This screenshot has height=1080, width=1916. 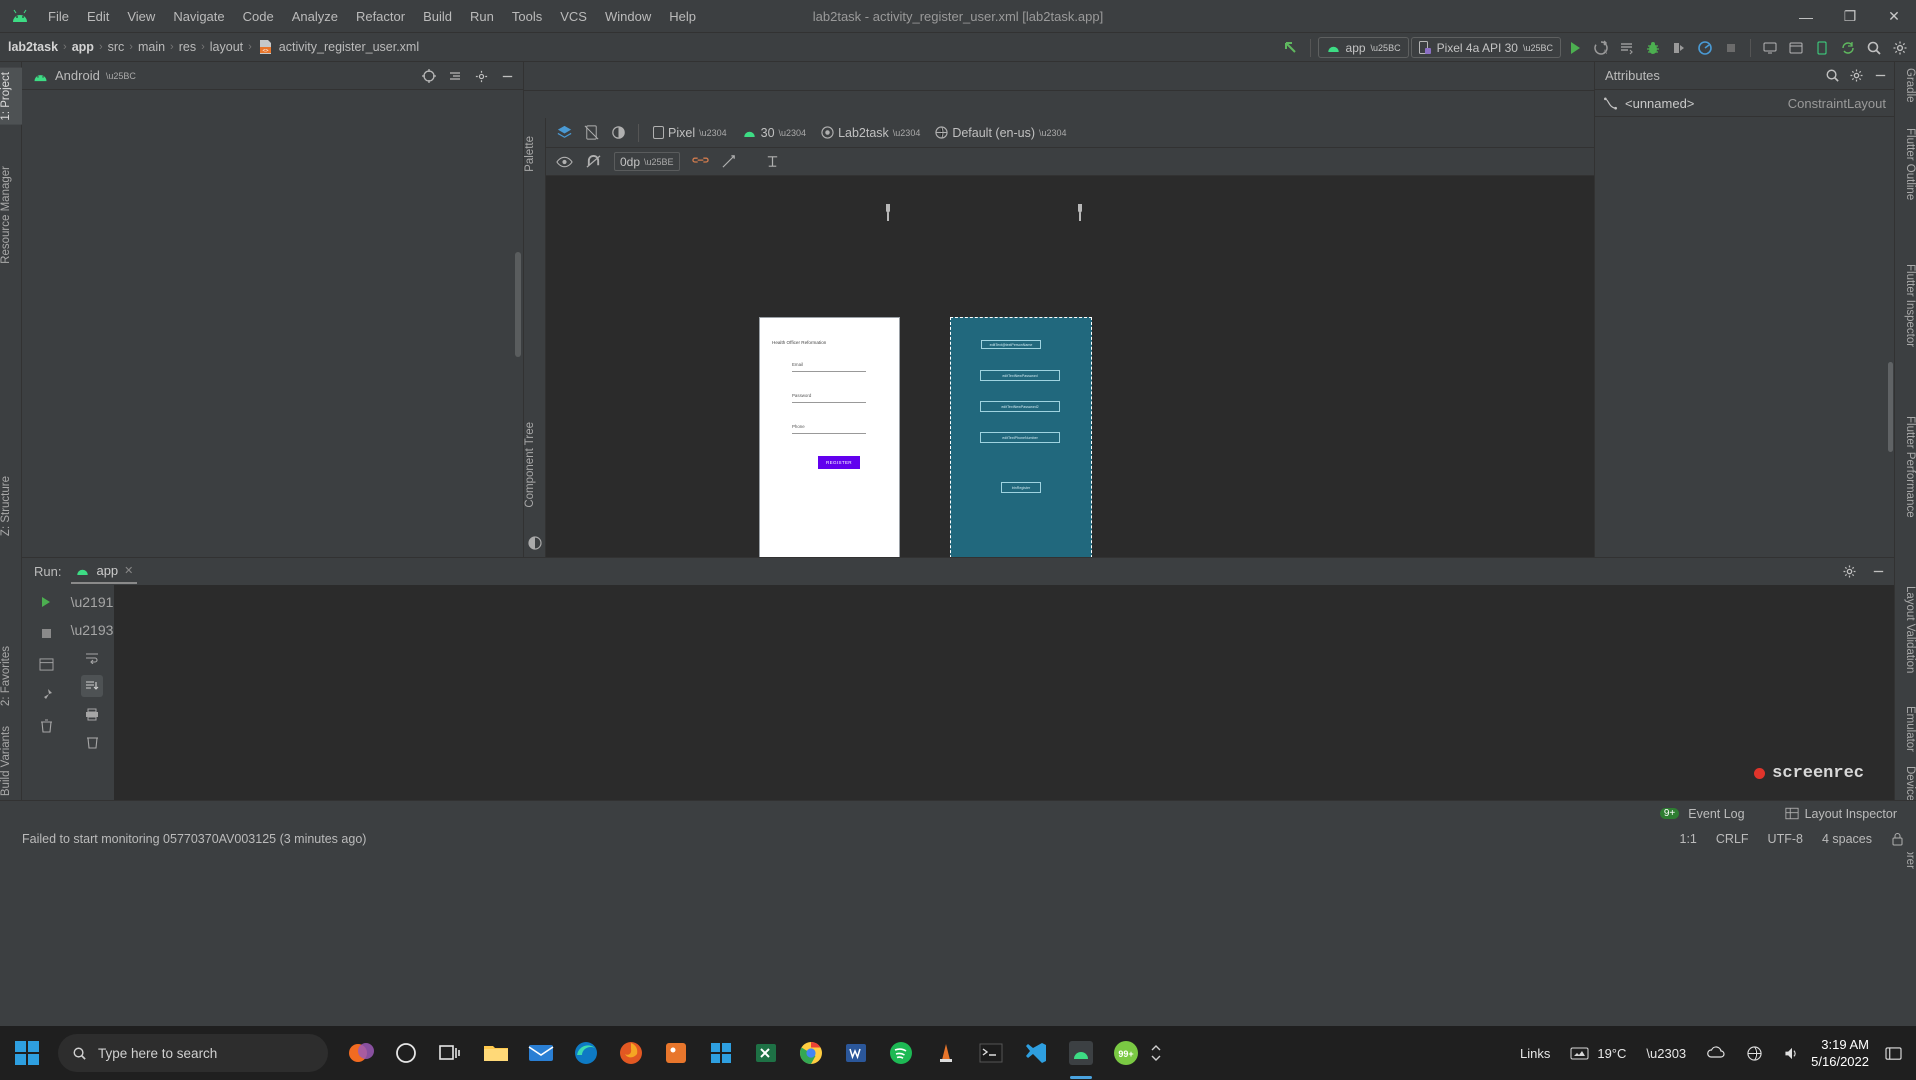 I want to click on chevron-down-icon: \u25BC, so click(x=121, y=76).